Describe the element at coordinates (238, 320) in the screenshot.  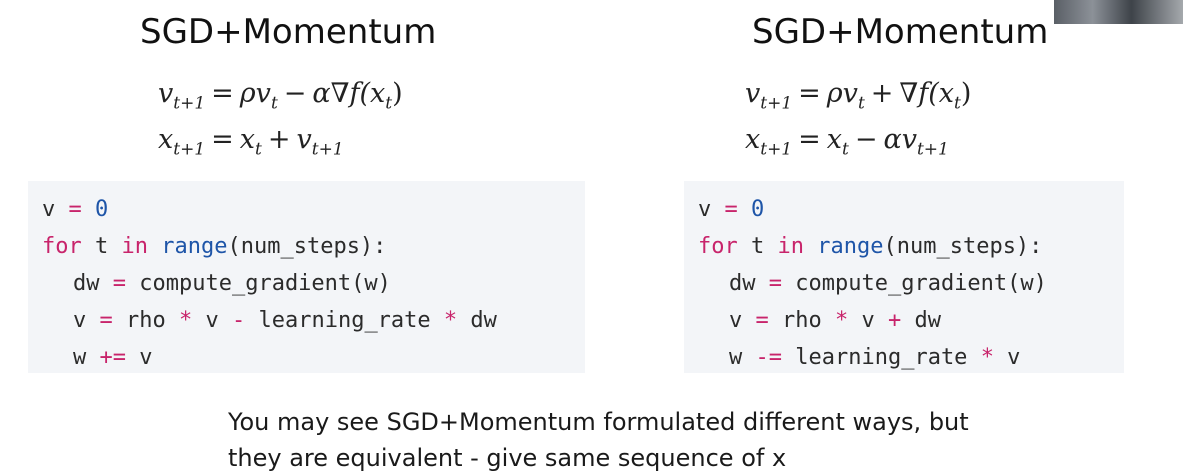
I see `code-token: -` at that location.